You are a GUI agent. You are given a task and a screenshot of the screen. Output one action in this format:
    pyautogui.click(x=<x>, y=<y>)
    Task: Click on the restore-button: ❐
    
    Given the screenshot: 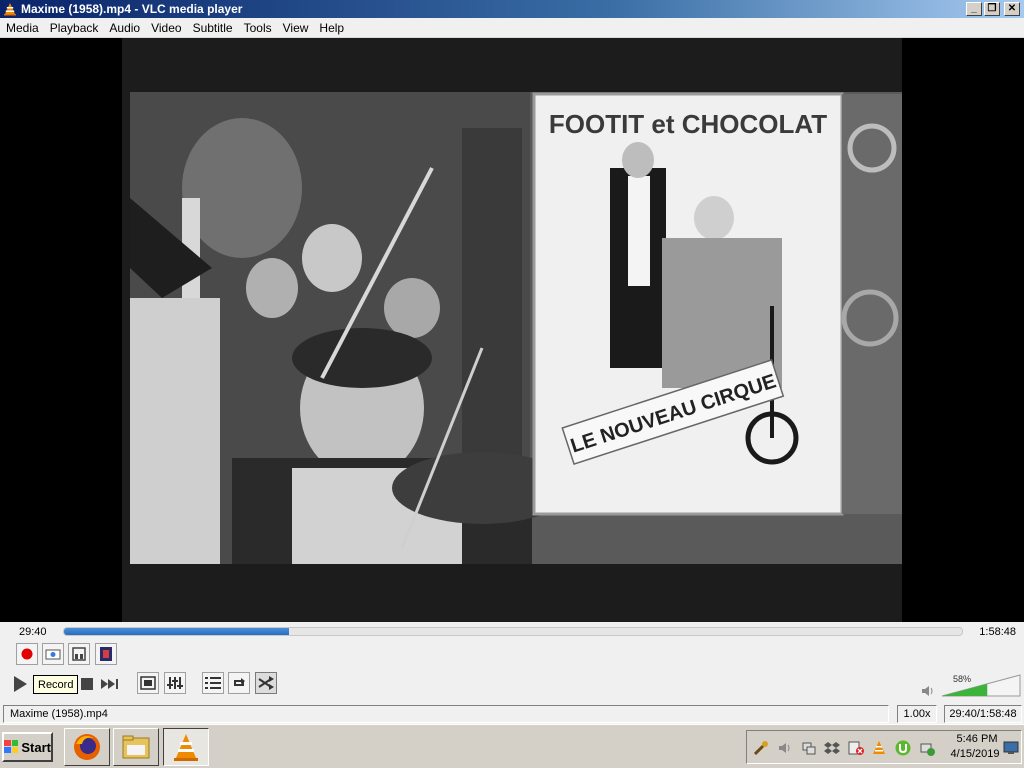 What is the action you would take?
    pyautogui.click(x=992, y=9)
    